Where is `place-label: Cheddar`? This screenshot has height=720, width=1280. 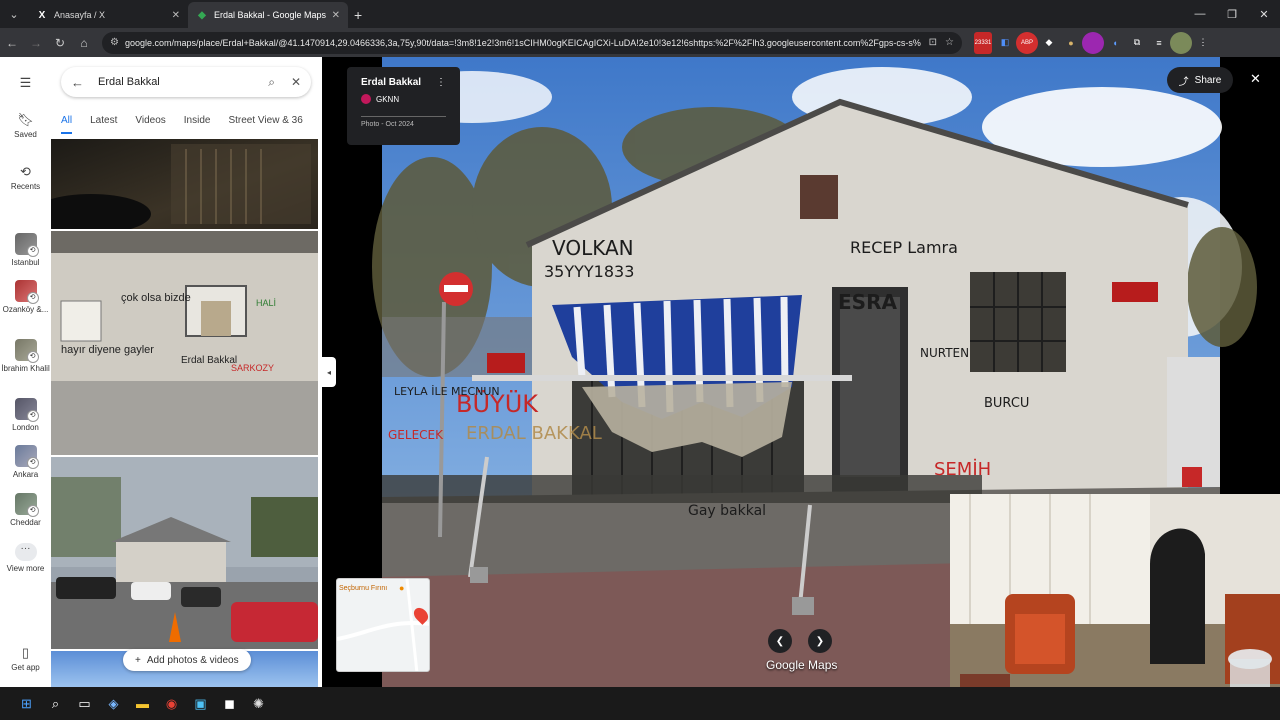
place-label: Cheddar is located at coordinates (25, 522).